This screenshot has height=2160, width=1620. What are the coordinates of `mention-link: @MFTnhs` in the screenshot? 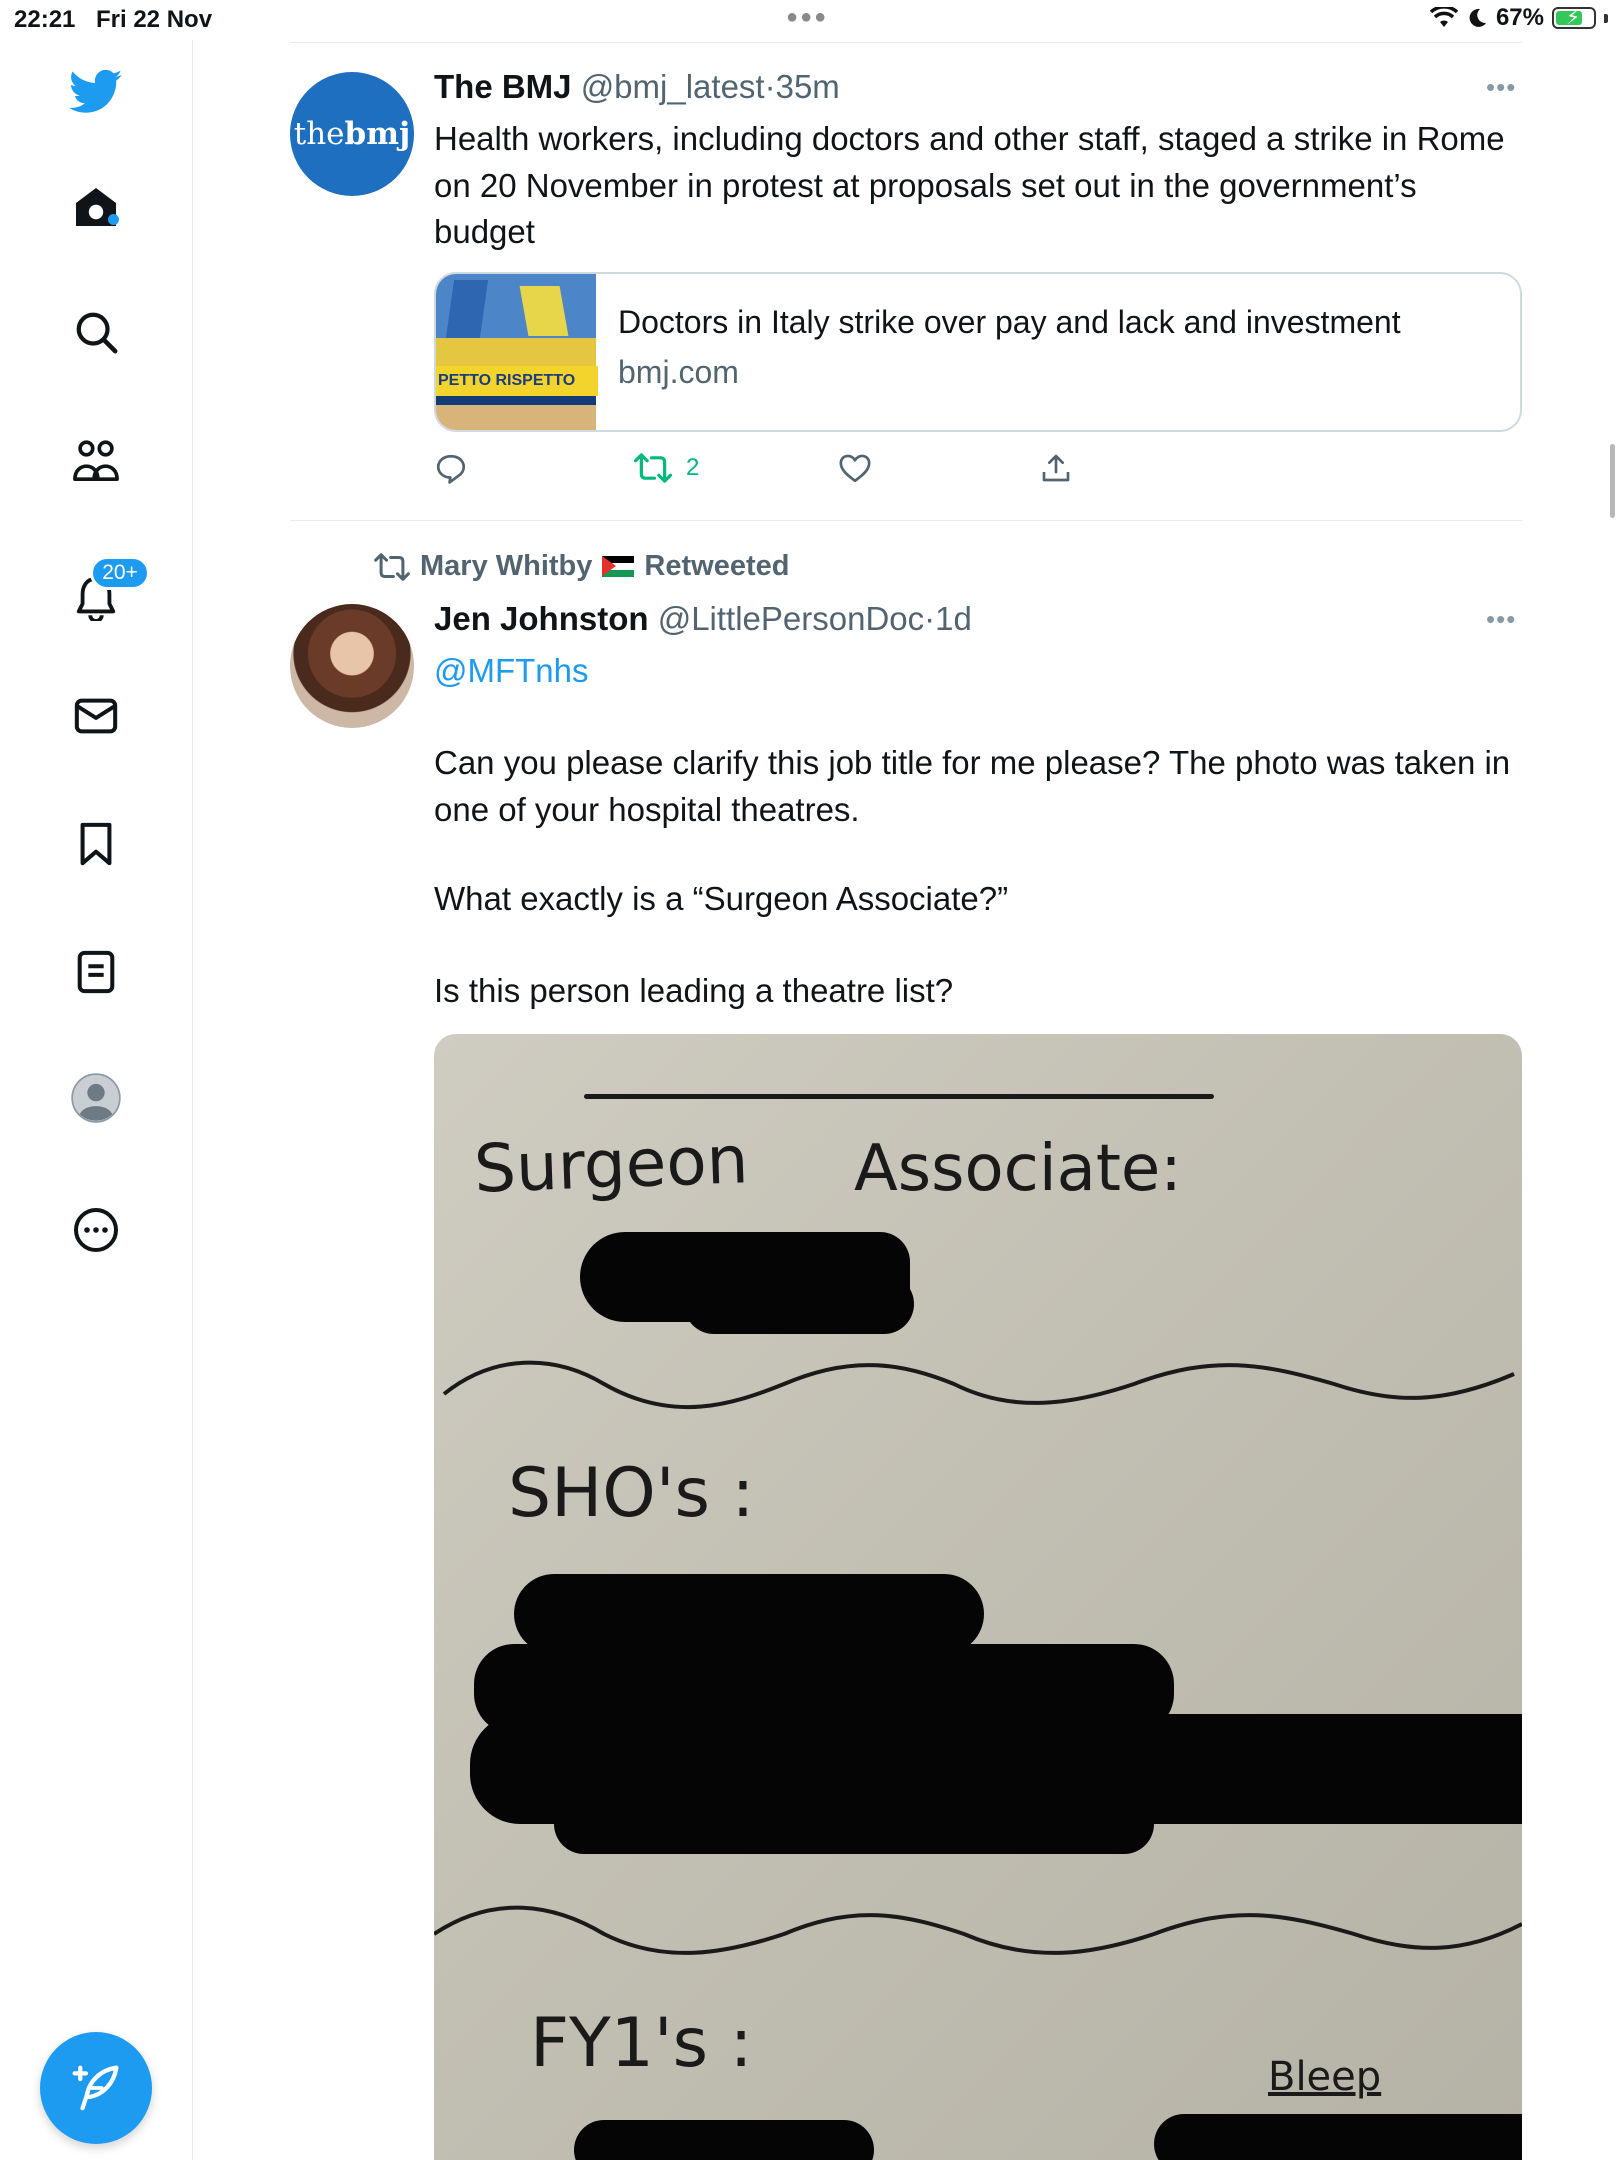 It's located at (979, 671).